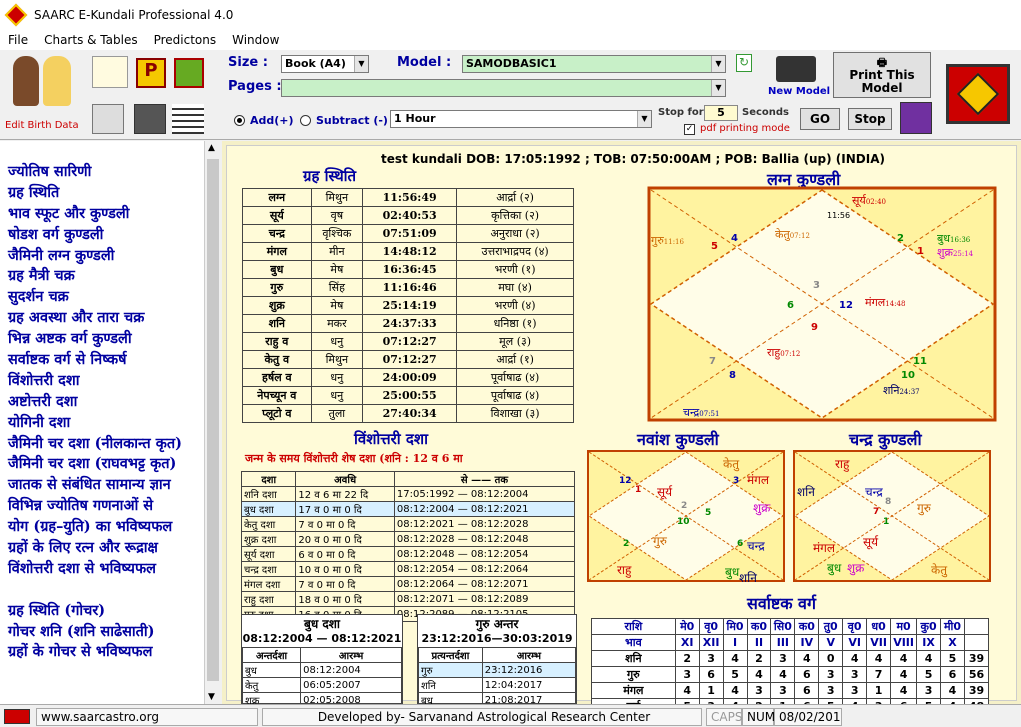 Image resolution: width=1021 pixels, height=727 pixels. What do you see at coordinates (109, 192) in the screenshot?
I see `report-list-item: ग्रह स्थिति` at bounding box center [109, 192].